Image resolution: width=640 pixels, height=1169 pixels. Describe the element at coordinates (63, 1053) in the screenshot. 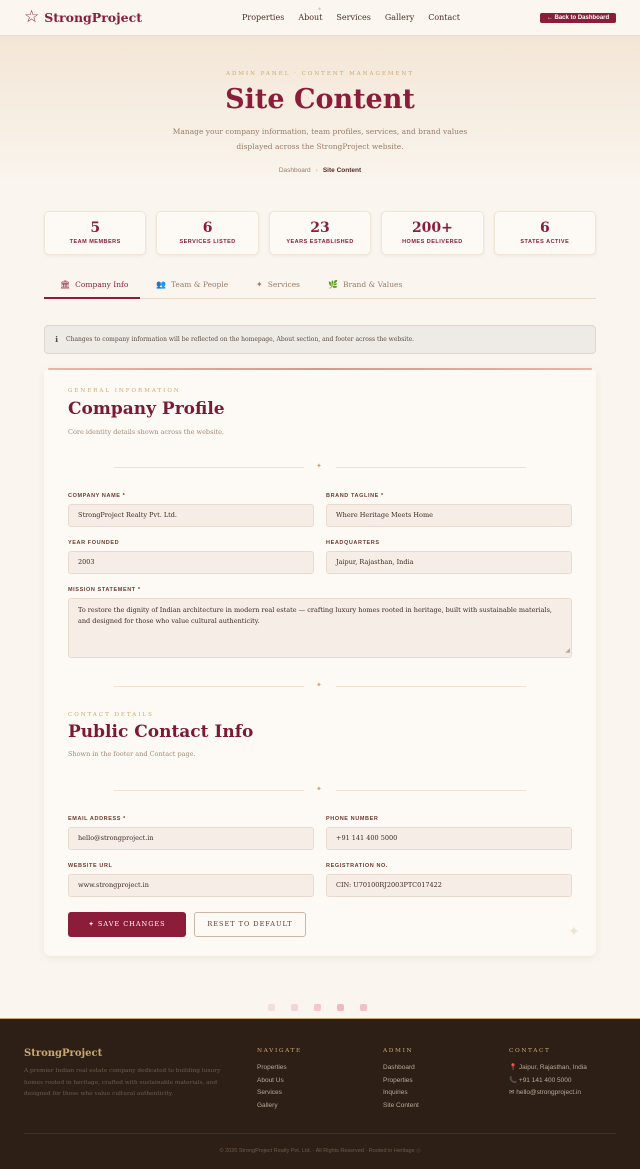

I see `footer-brand: StrongProject` at that location.